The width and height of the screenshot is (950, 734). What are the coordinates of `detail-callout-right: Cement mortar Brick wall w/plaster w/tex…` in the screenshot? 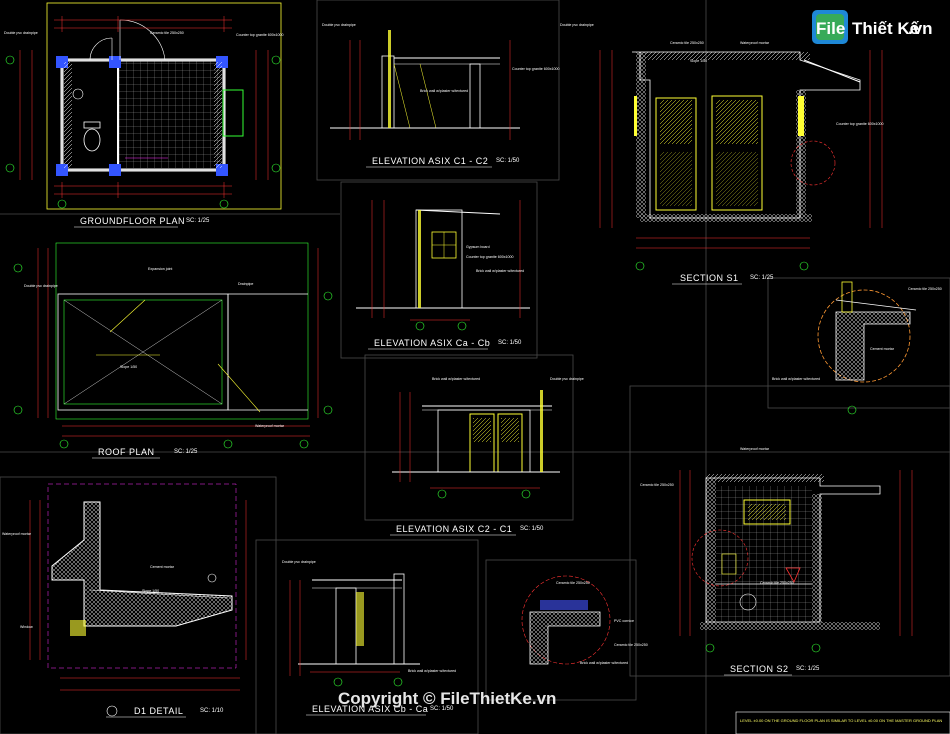 It's located at (857, 348).